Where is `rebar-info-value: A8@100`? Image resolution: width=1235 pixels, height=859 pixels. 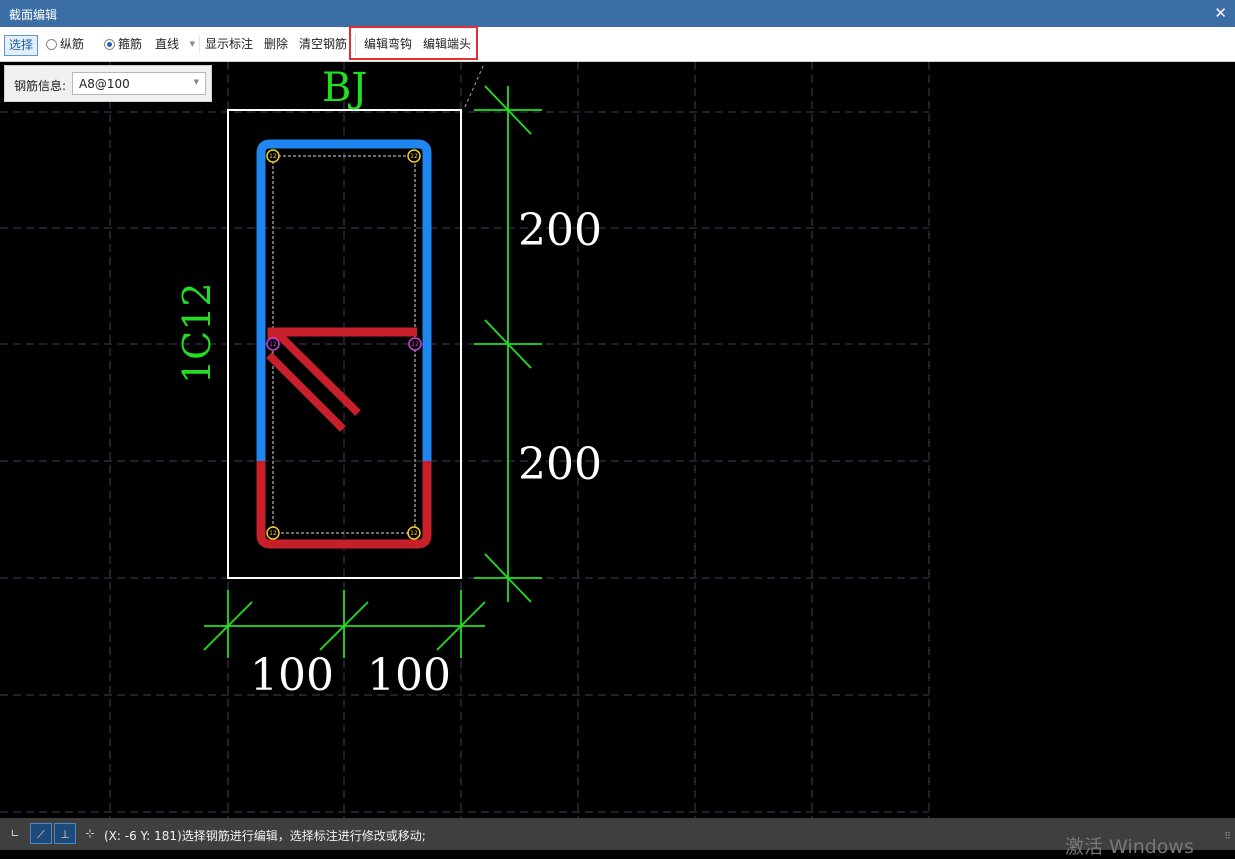
rebar-info-value: A8@100 is located at coordinates (104, 84).